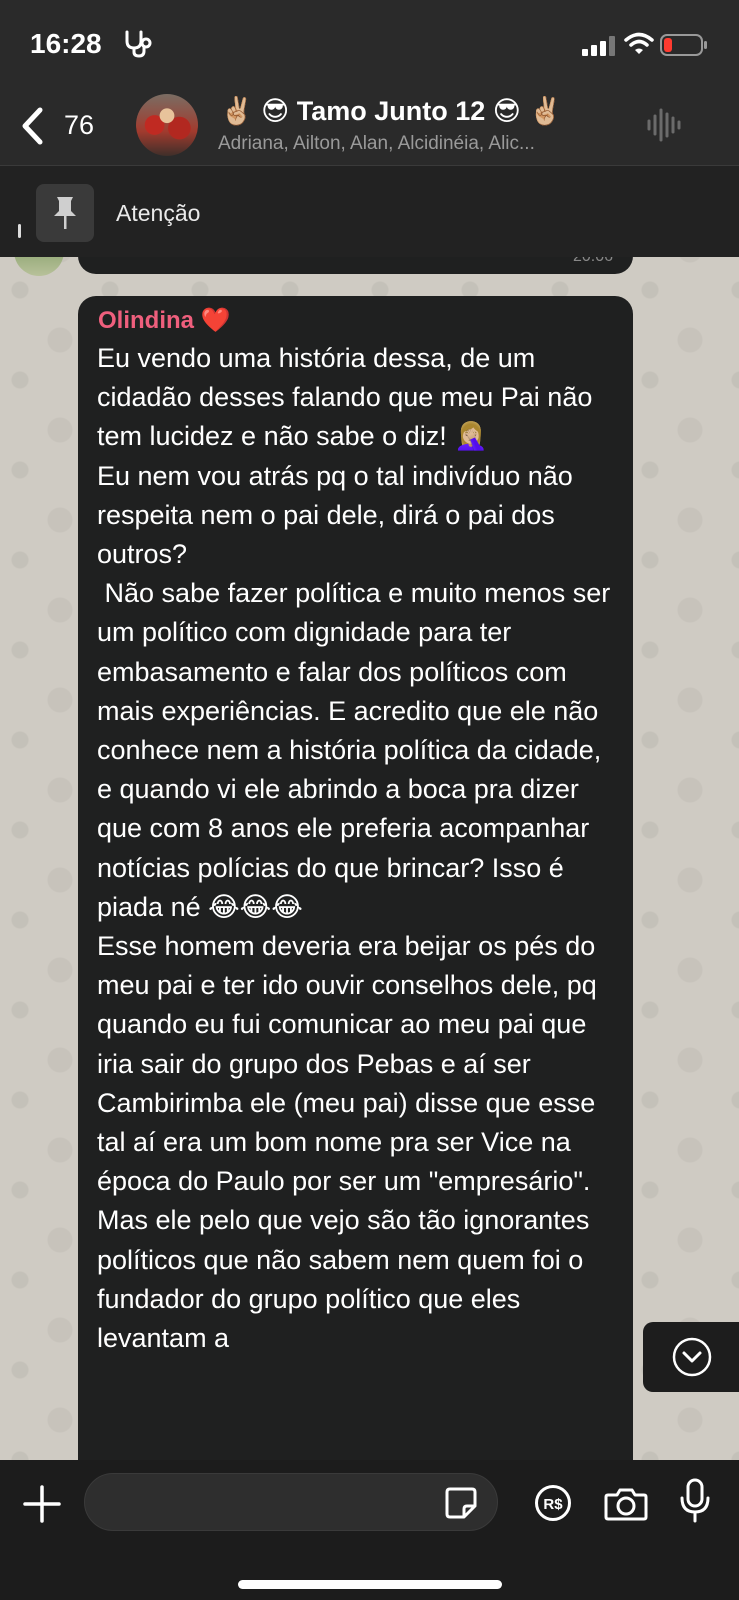 This screenshot has height=1600, width=739. What do you see at coordinates (19, 231) in the screenshot?
I see `pin-indicator` at bounding box center [19, 231].